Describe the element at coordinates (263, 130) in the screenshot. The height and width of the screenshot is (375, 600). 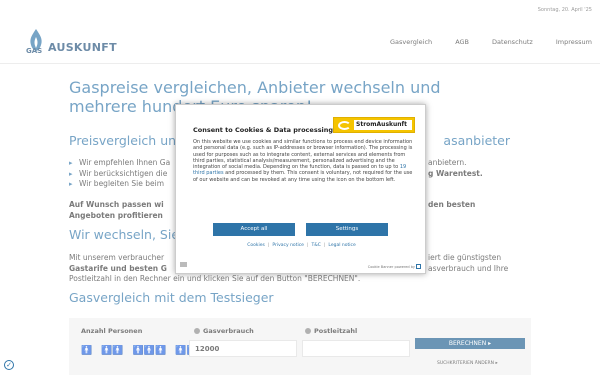
I see `cookie-dialog-title: Consent to Cookies & Data processing` at that location.